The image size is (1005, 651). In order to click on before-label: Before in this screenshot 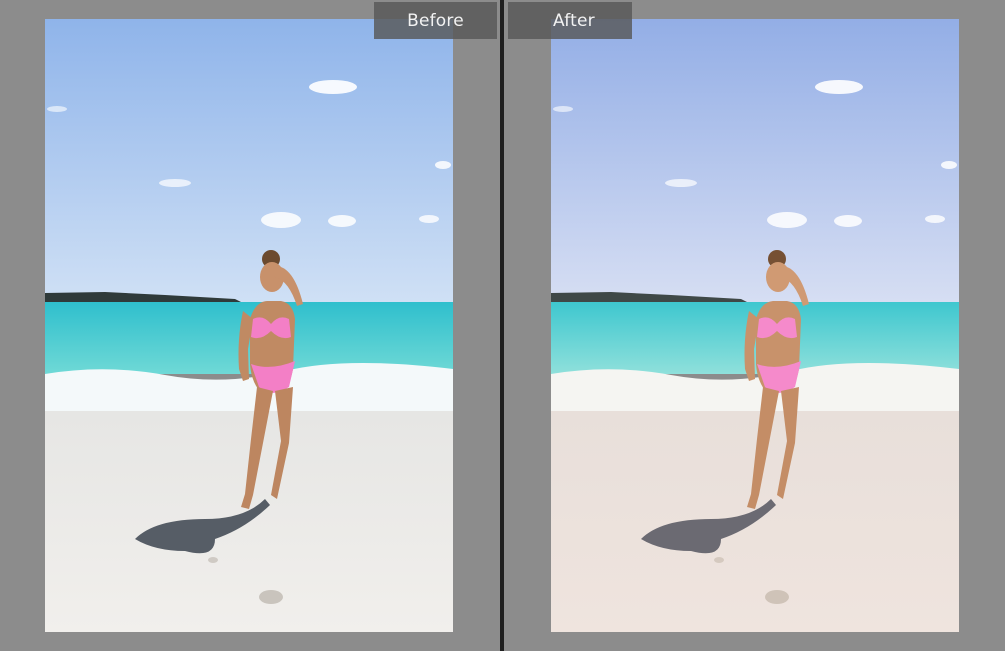, I will do `click(435, 20)`.